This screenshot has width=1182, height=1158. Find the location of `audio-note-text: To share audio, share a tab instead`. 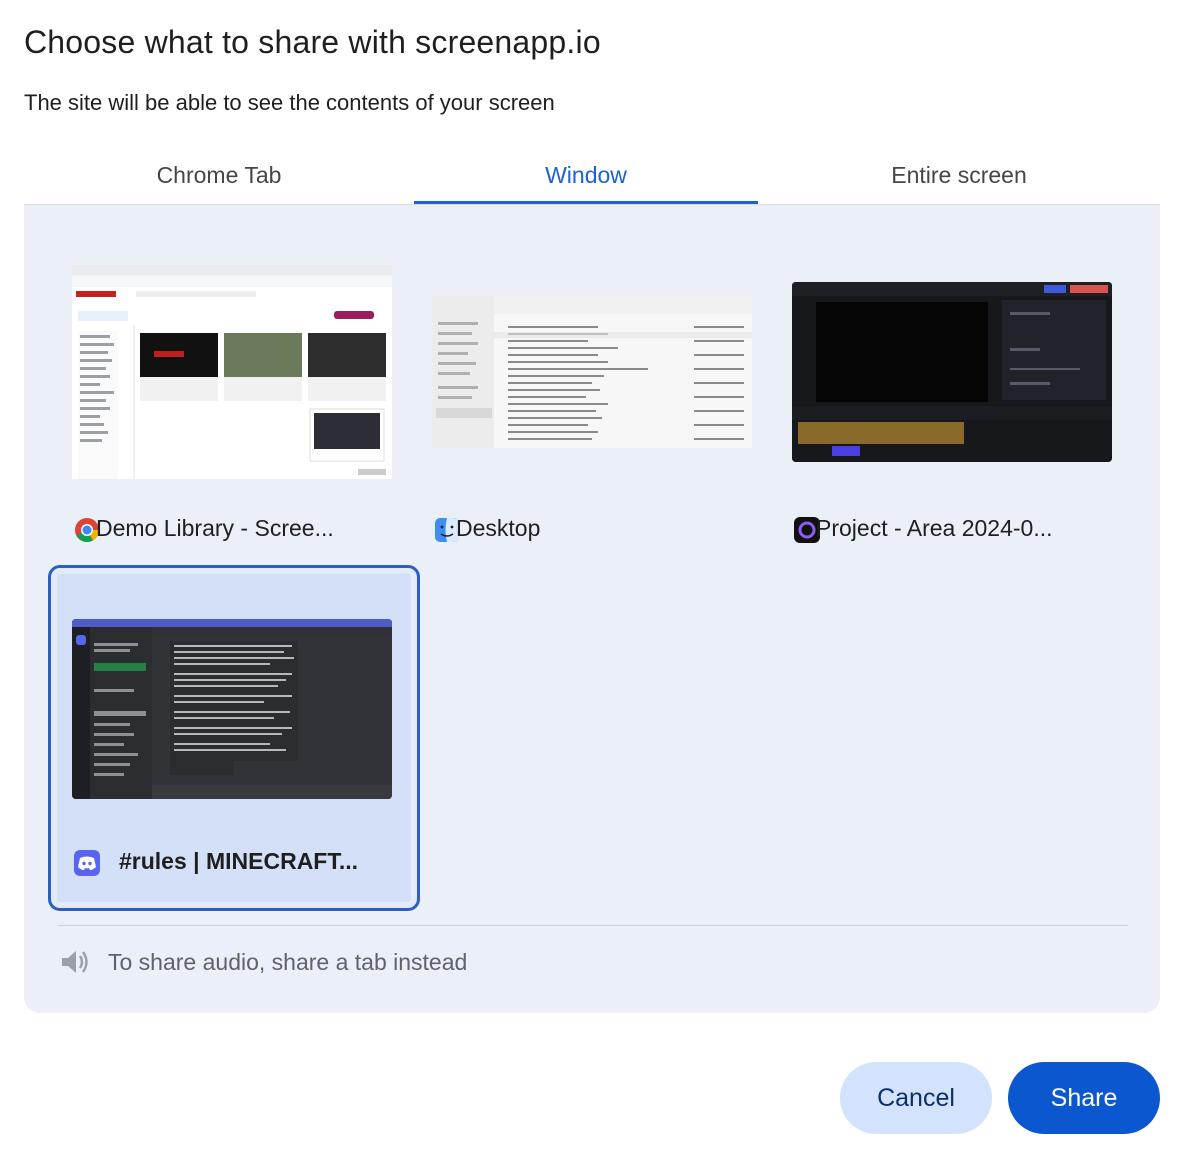

audio-note-text: To share audio, share a tab instead is located at coordinates (288, 961).